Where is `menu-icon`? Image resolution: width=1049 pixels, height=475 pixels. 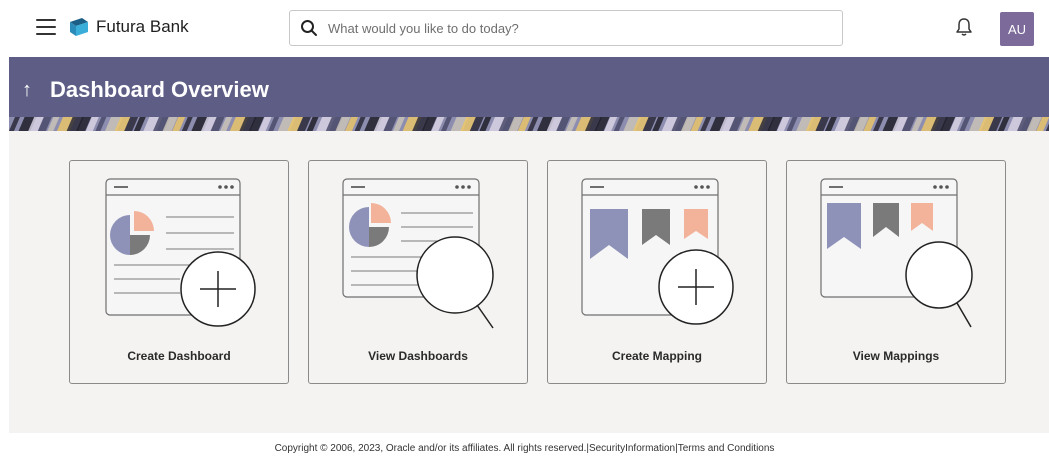
menu-icon is located at coordinates (46, 27).